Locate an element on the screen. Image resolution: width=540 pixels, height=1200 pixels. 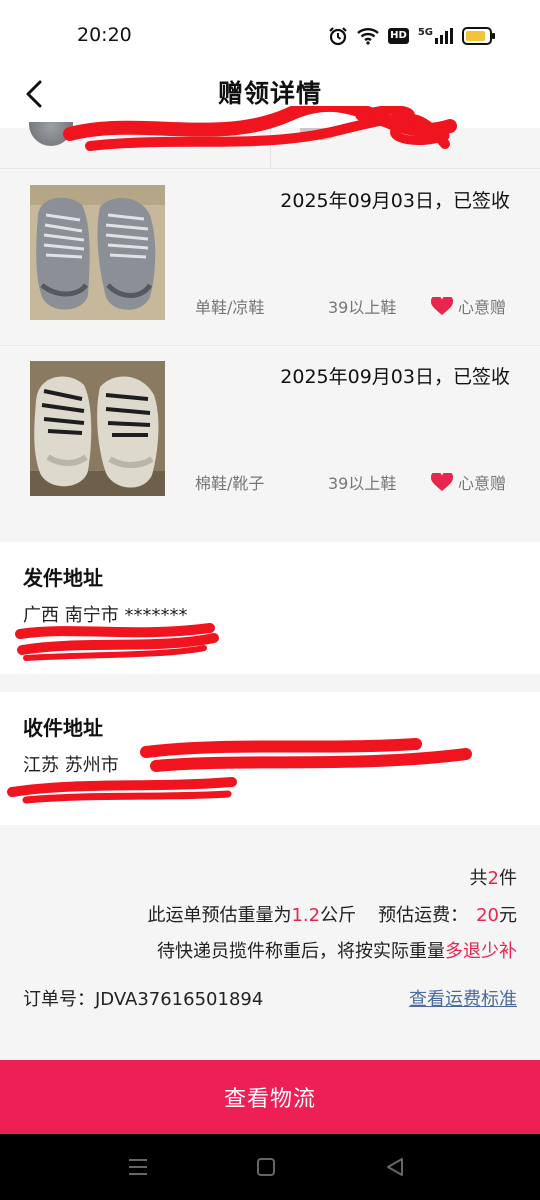
sender-address-card: 发件地址 广西 南宁市 ******* is located at coordinates (270, 608).